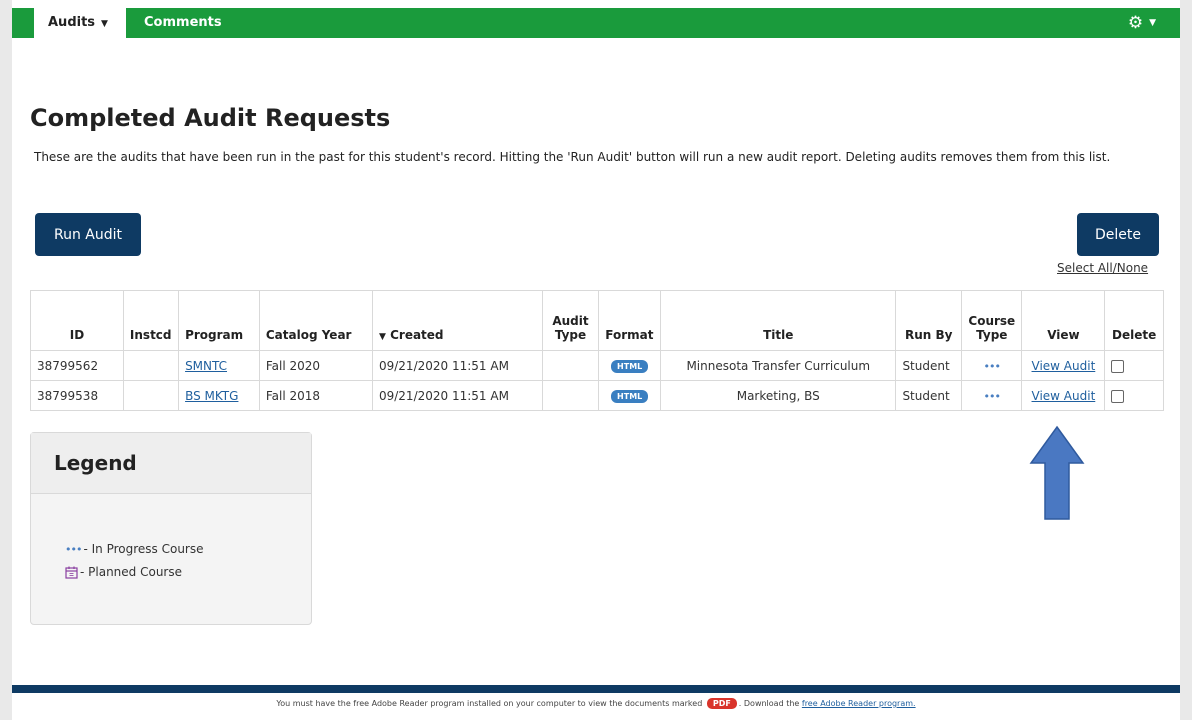 The height and width of the screenshot is (720, 1192). What do you see at coordinates (596, 23) in the screenshot?
I see `top-nav: Audits ▼ Comments ⚙ ▼` at bounding box center [596, 23].